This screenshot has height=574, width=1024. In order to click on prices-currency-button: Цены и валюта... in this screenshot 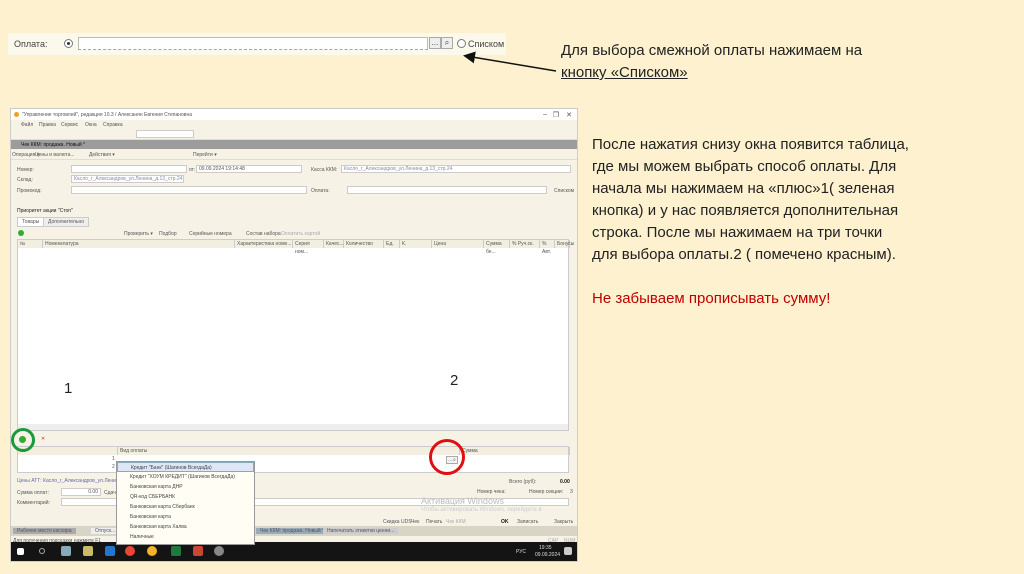, I will do `click(55, 155)`.